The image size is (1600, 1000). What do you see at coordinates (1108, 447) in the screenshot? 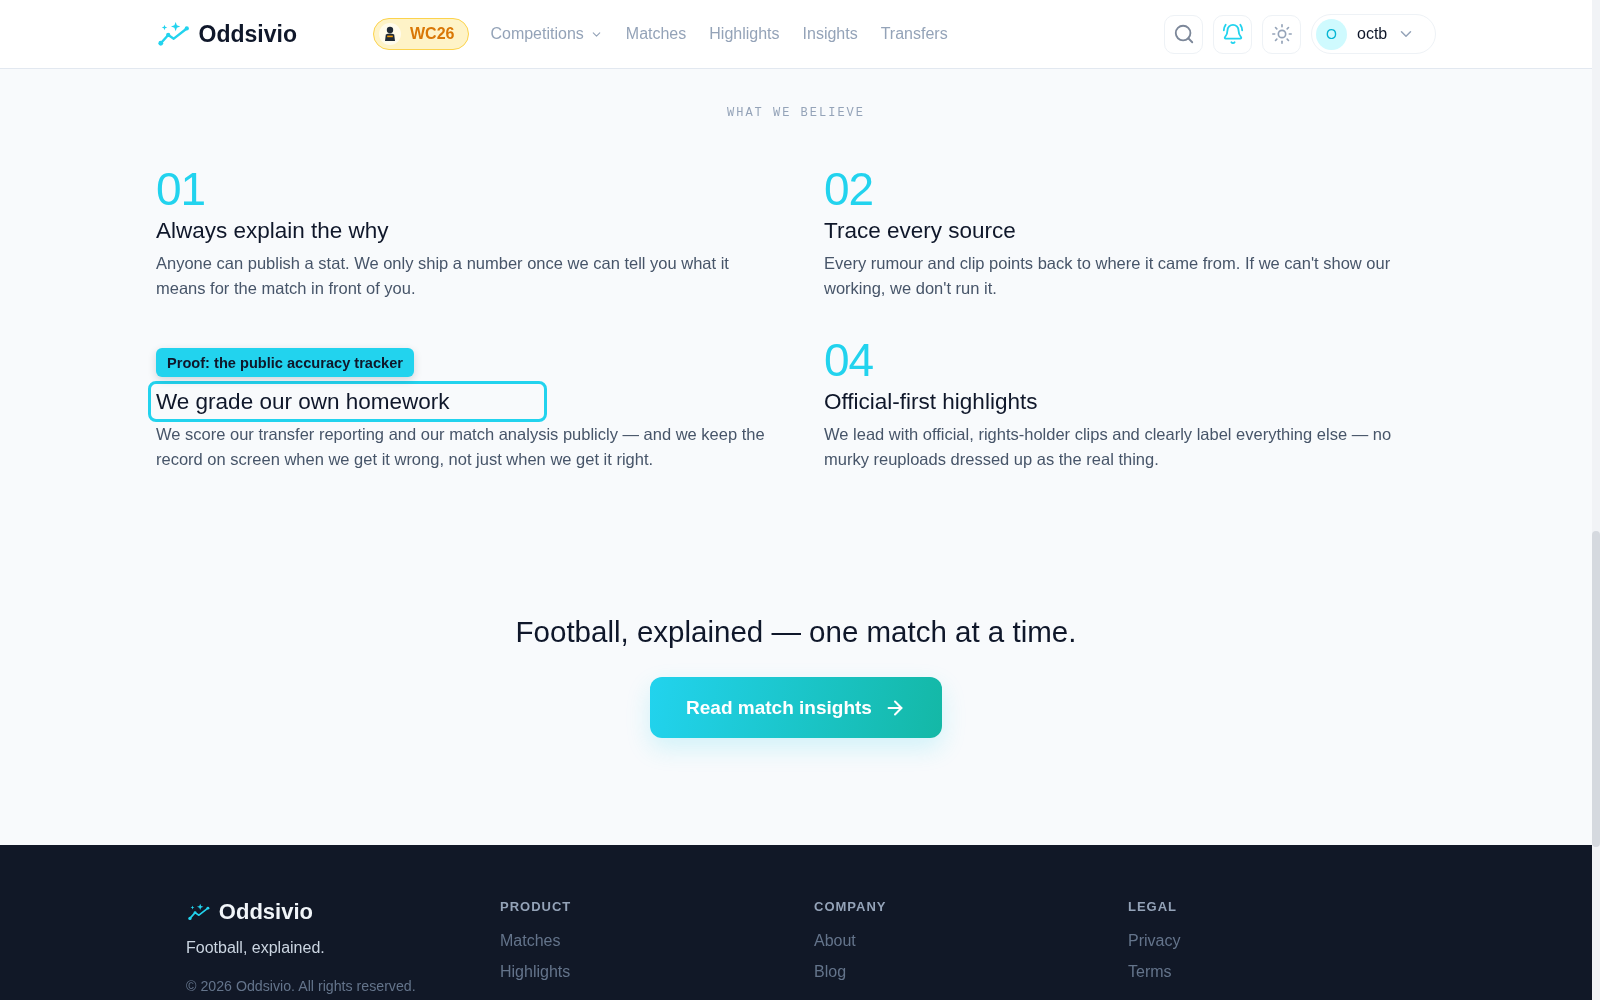
I see `belief-text: We lead with official, rights-holder clips and clearly label everything else — no murky reuploads dressed up as the real thing.` at bounding box center [1108, 447].